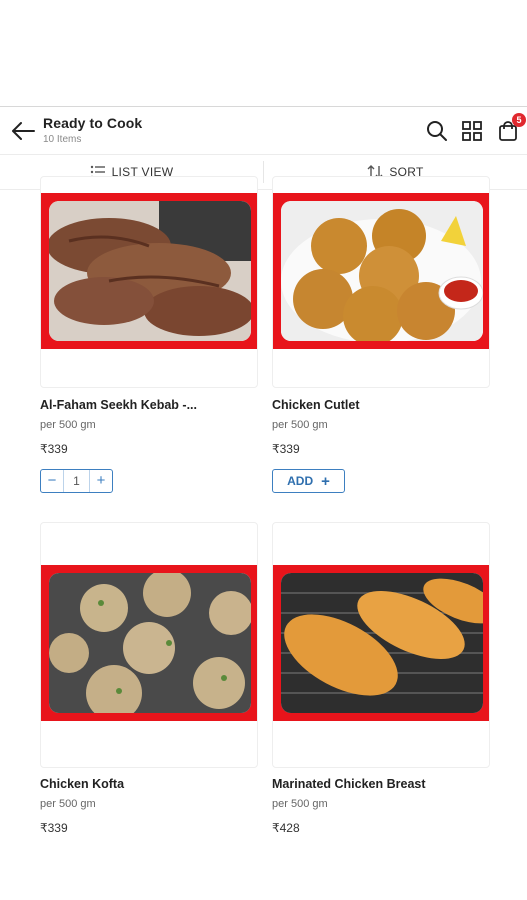  Describe the element at coordinates (349, 784) in the screenshot. I see `product-name: Marinated Chicken Breast` at that location.